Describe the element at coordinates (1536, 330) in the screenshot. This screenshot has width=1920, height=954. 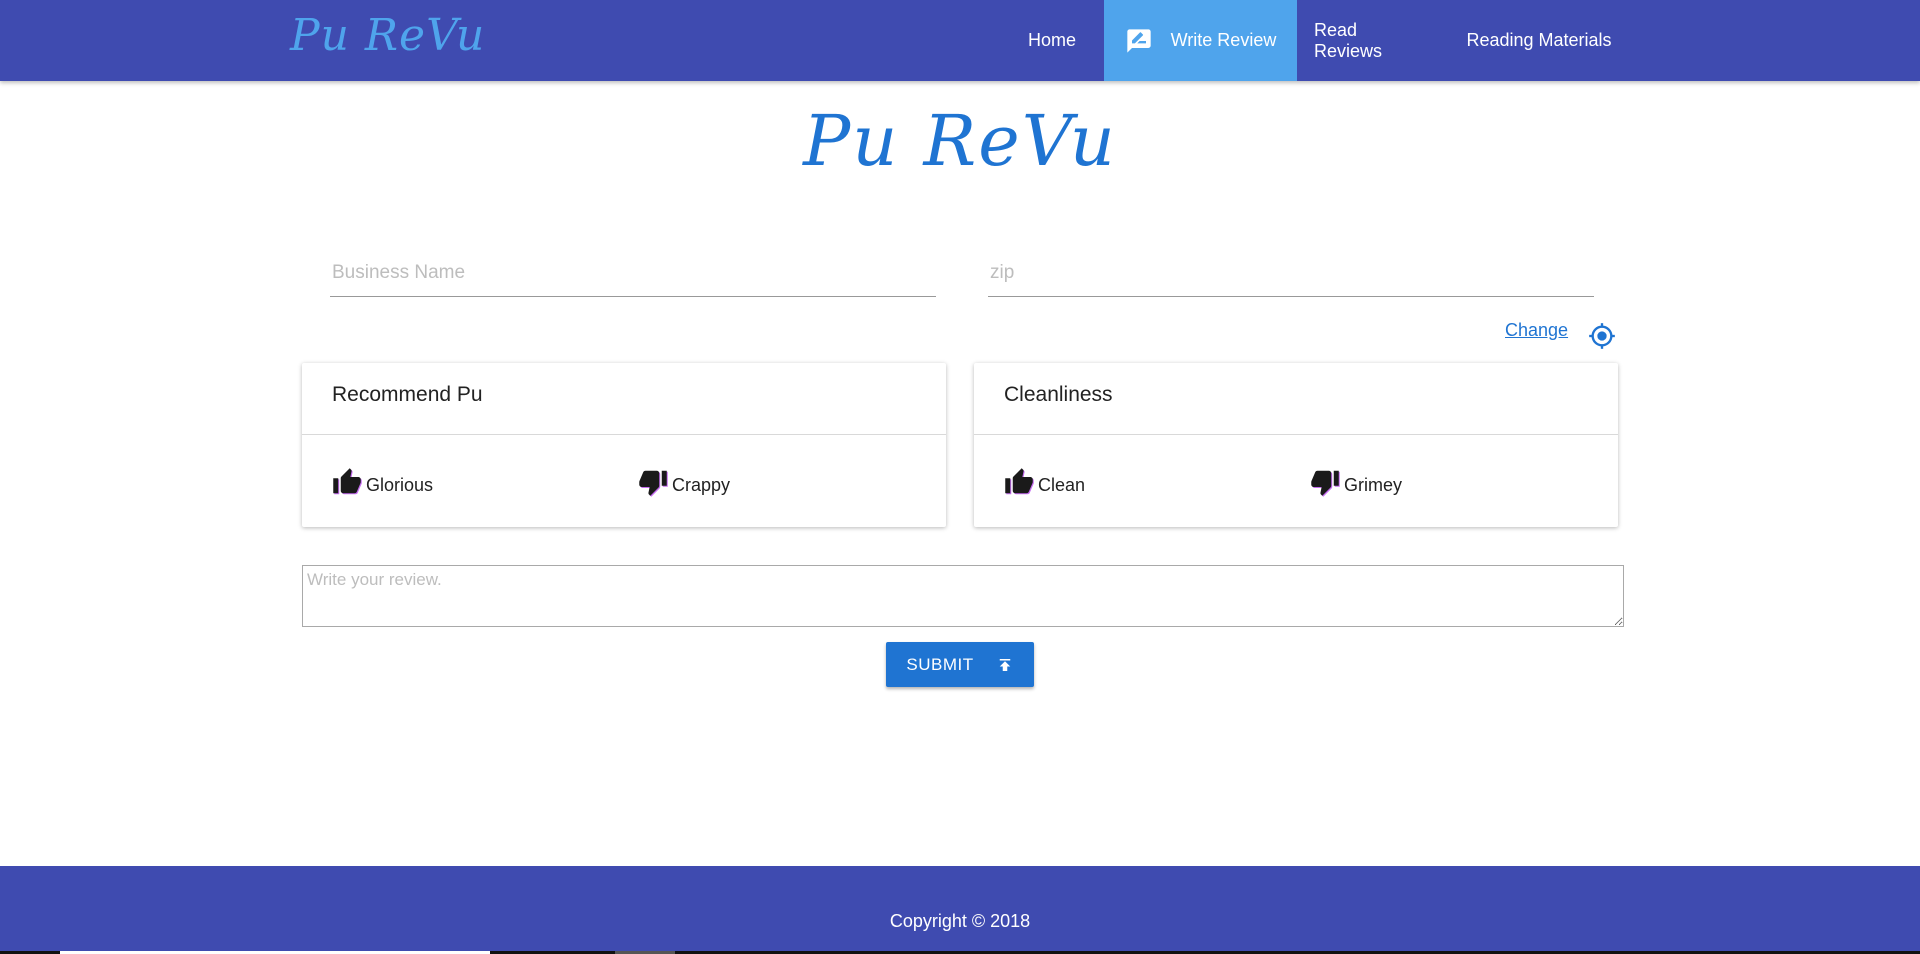
I see `change-location-link: Change` at that location.